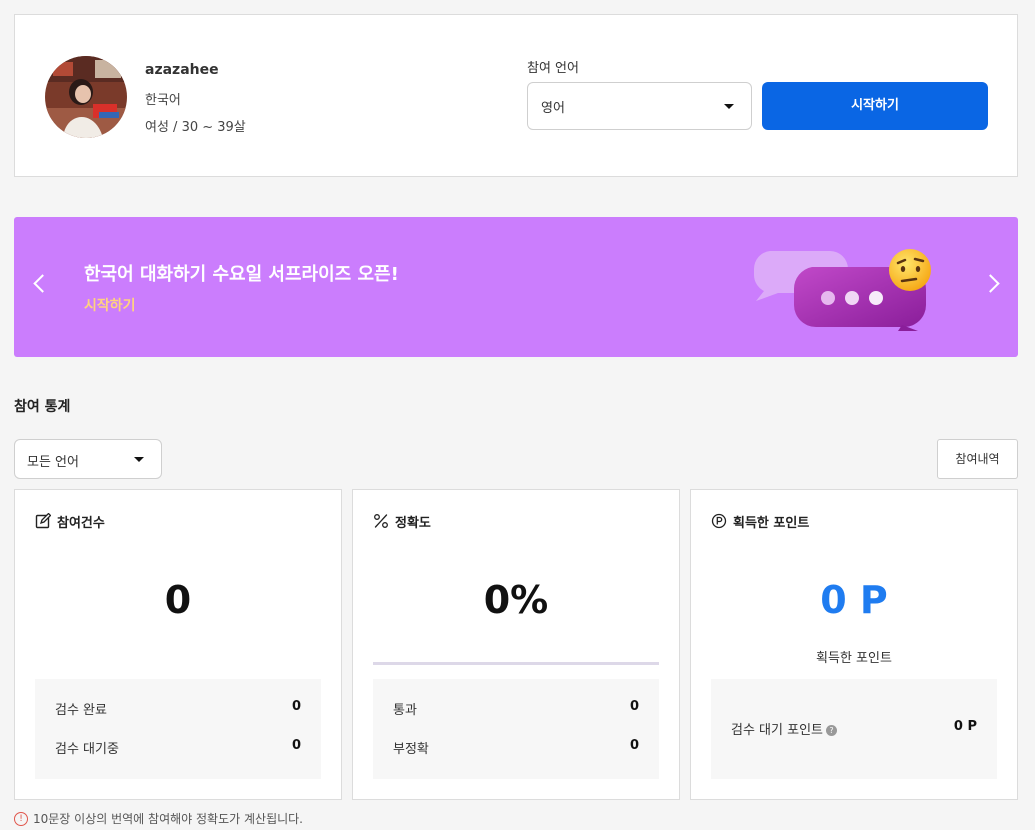  I want to click on detail-box: 검수 대기 포인트? 0 P, so click(854, 729).